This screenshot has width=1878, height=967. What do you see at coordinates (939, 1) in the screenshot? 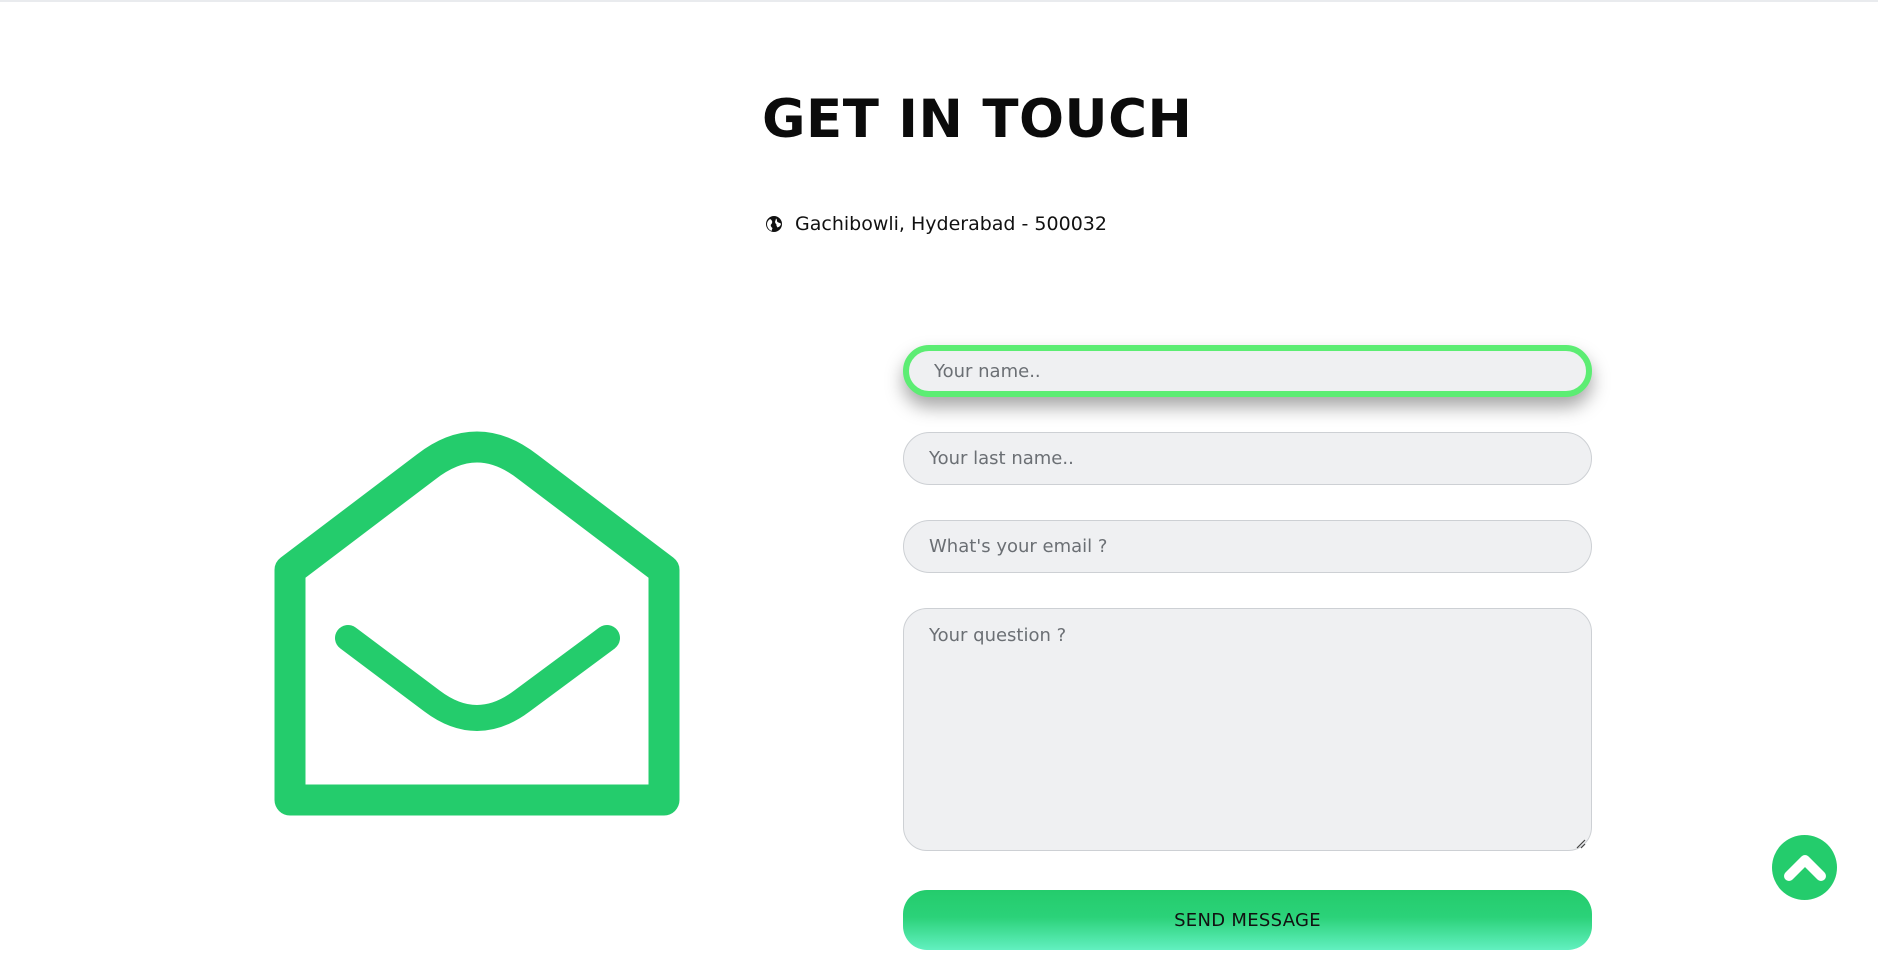
I see `top-divider` at bounding box center [939, 1].